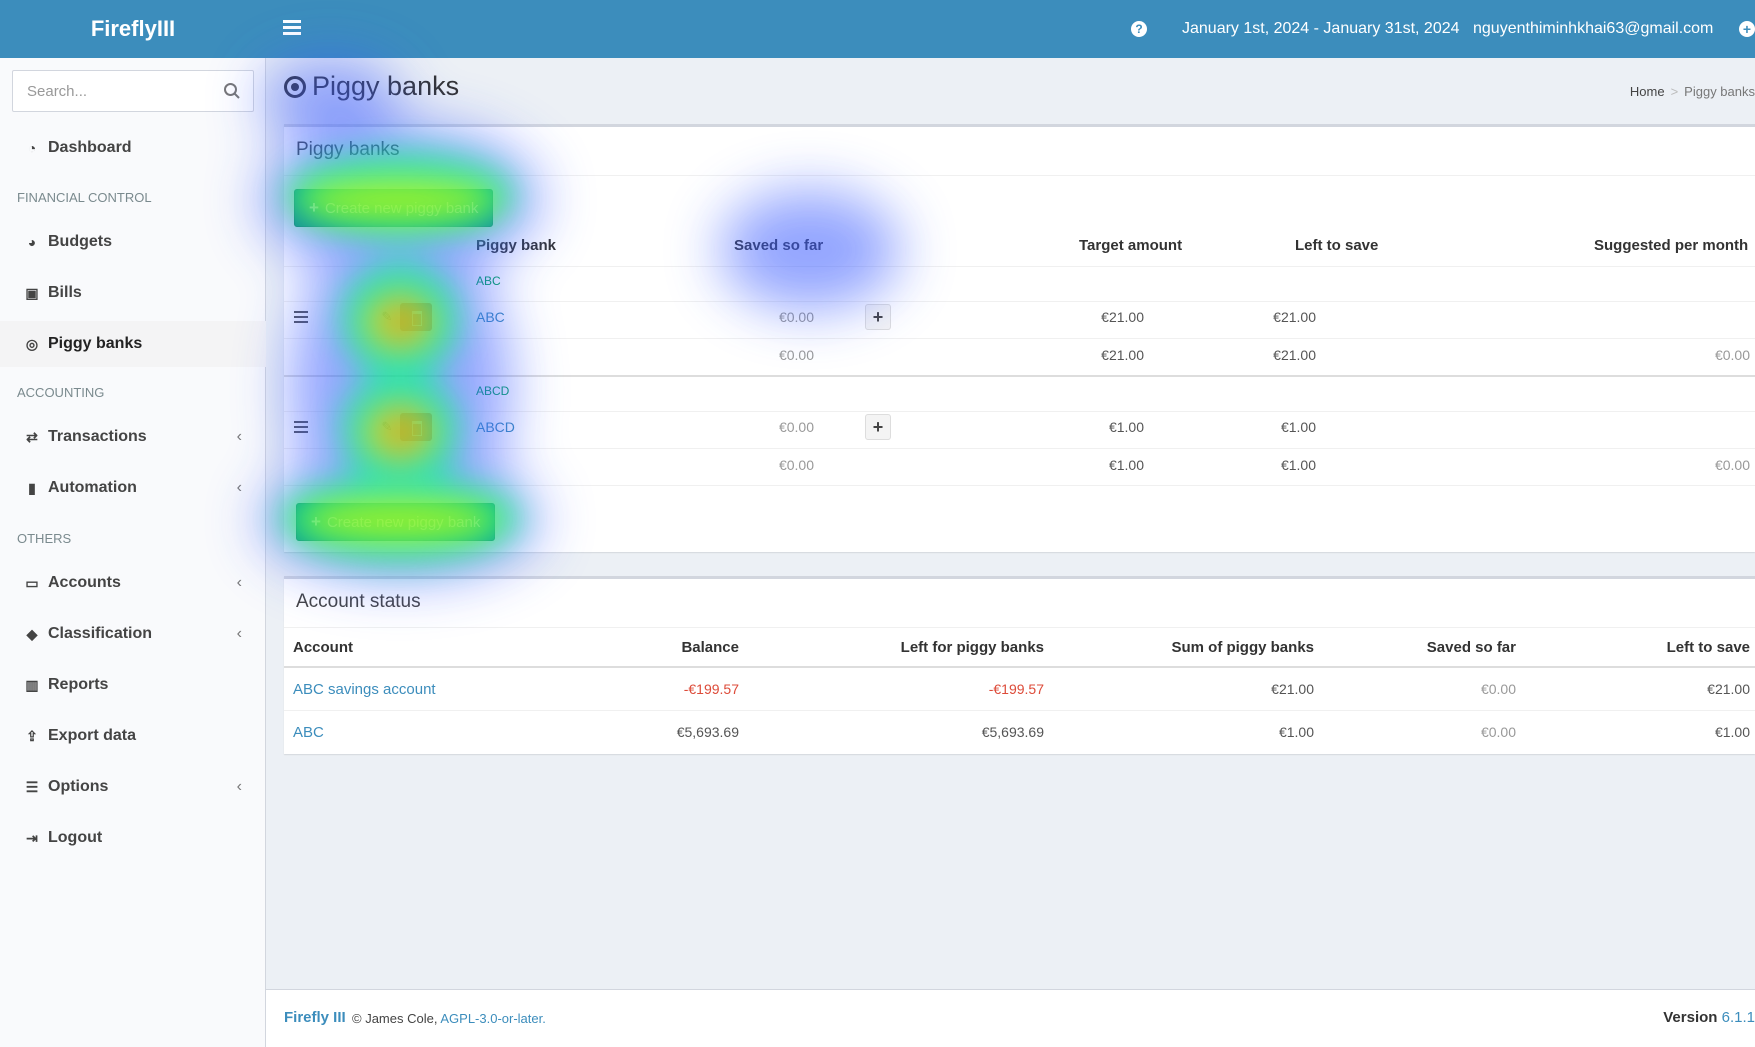  Describe the element at coordinates (1122, 355) in the screenshot. I see `sum-target: €21.00` at that location.